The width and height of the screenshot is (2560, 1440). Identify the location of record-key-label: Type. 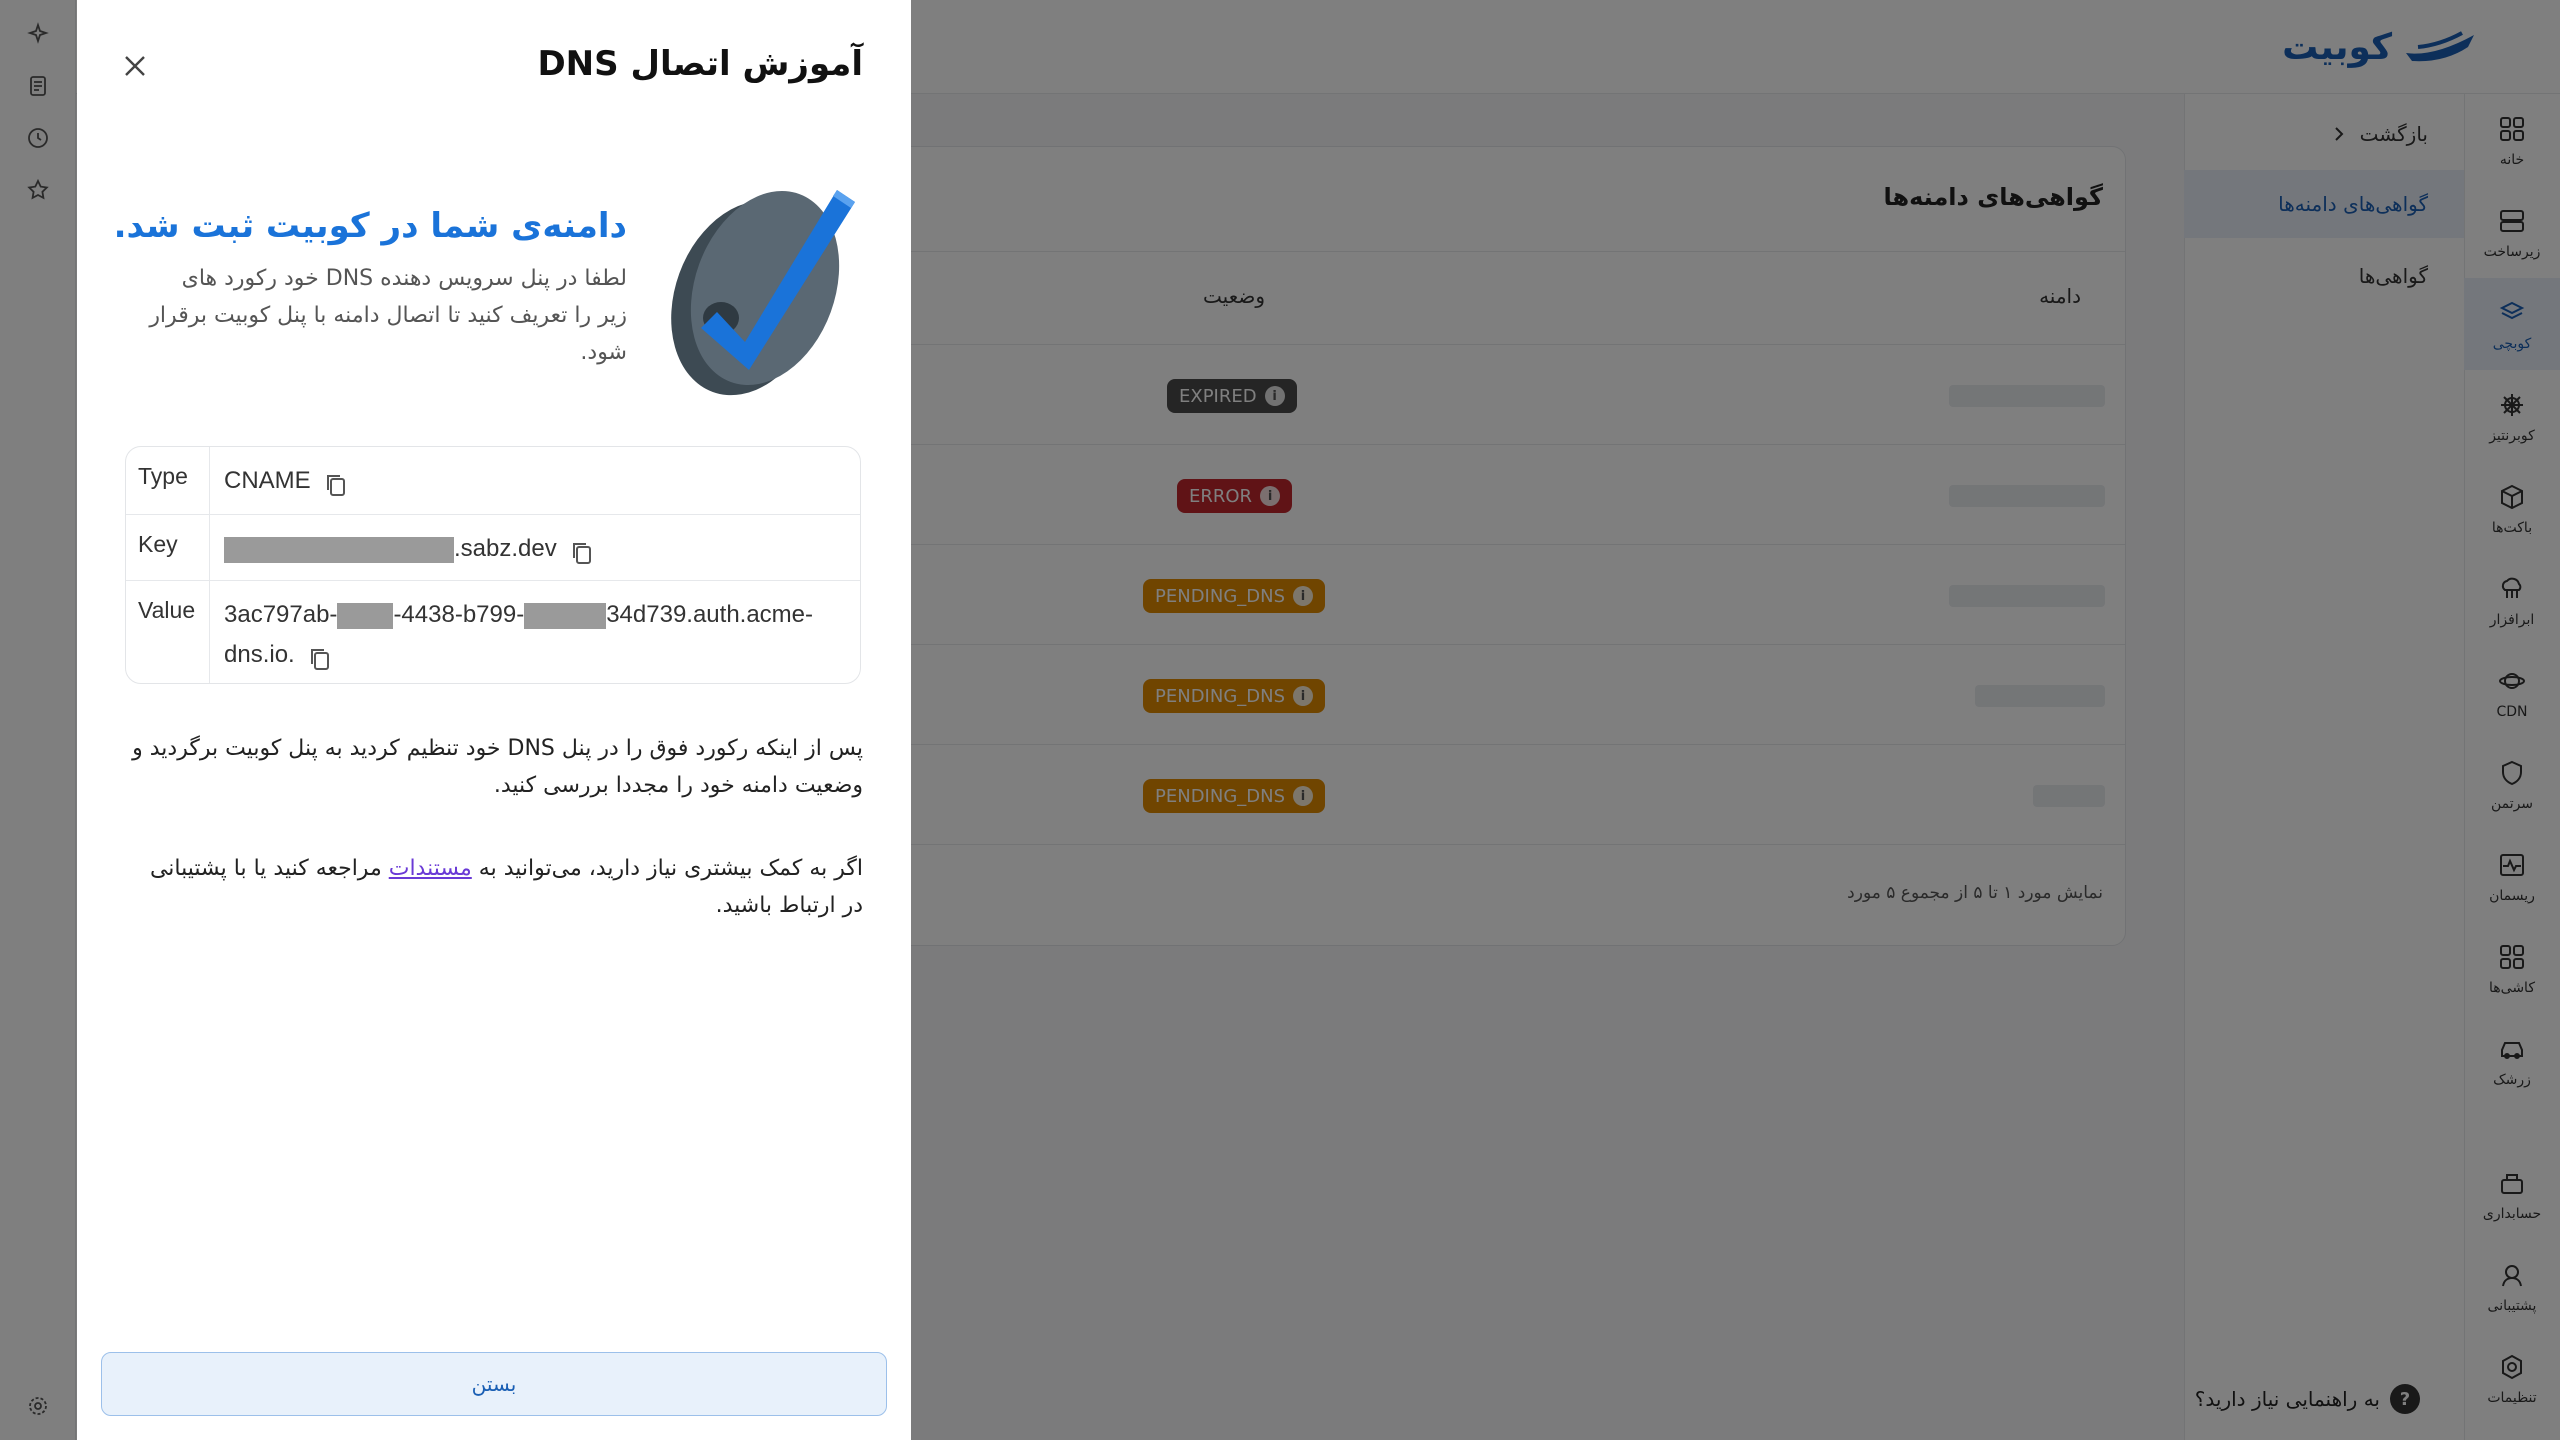
(168, 480).